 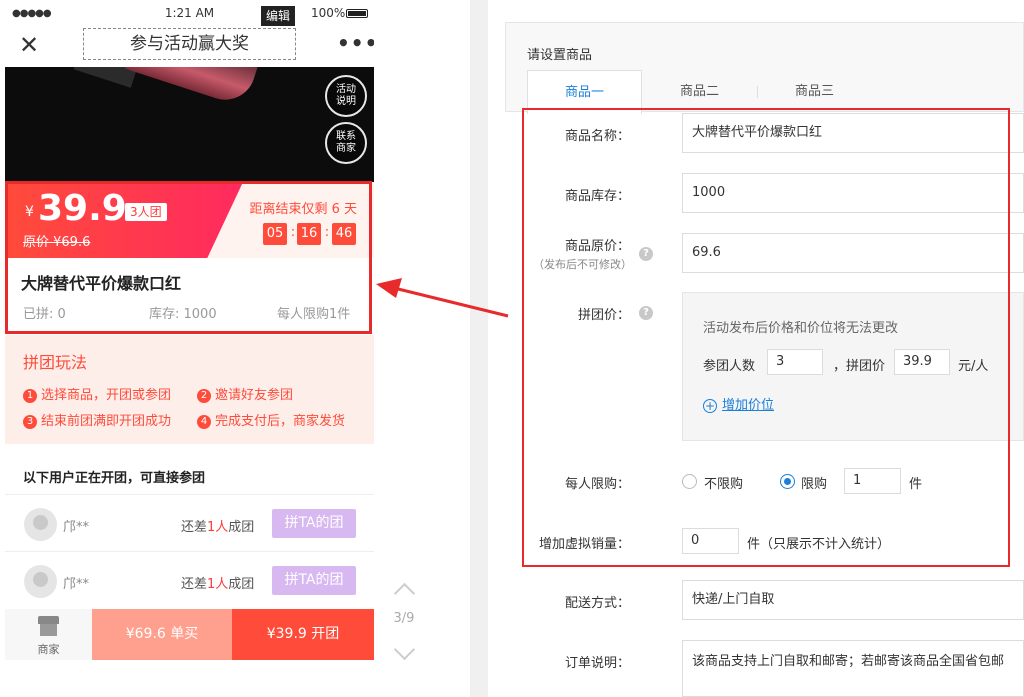 I want to click on page-title: 参与活动赢大奖, so click(x=189, y=44).